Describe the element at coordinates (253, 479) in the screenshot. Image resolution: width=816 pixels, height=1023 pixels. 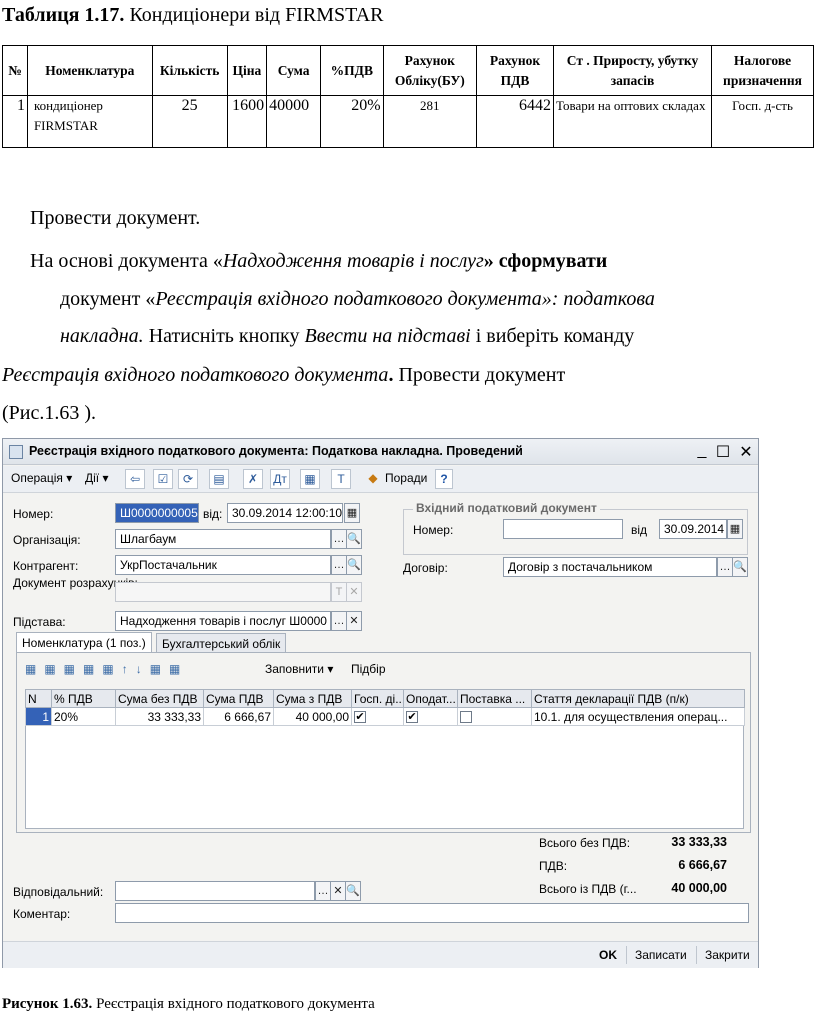
I see `unpost-icon: ✗` at that location.